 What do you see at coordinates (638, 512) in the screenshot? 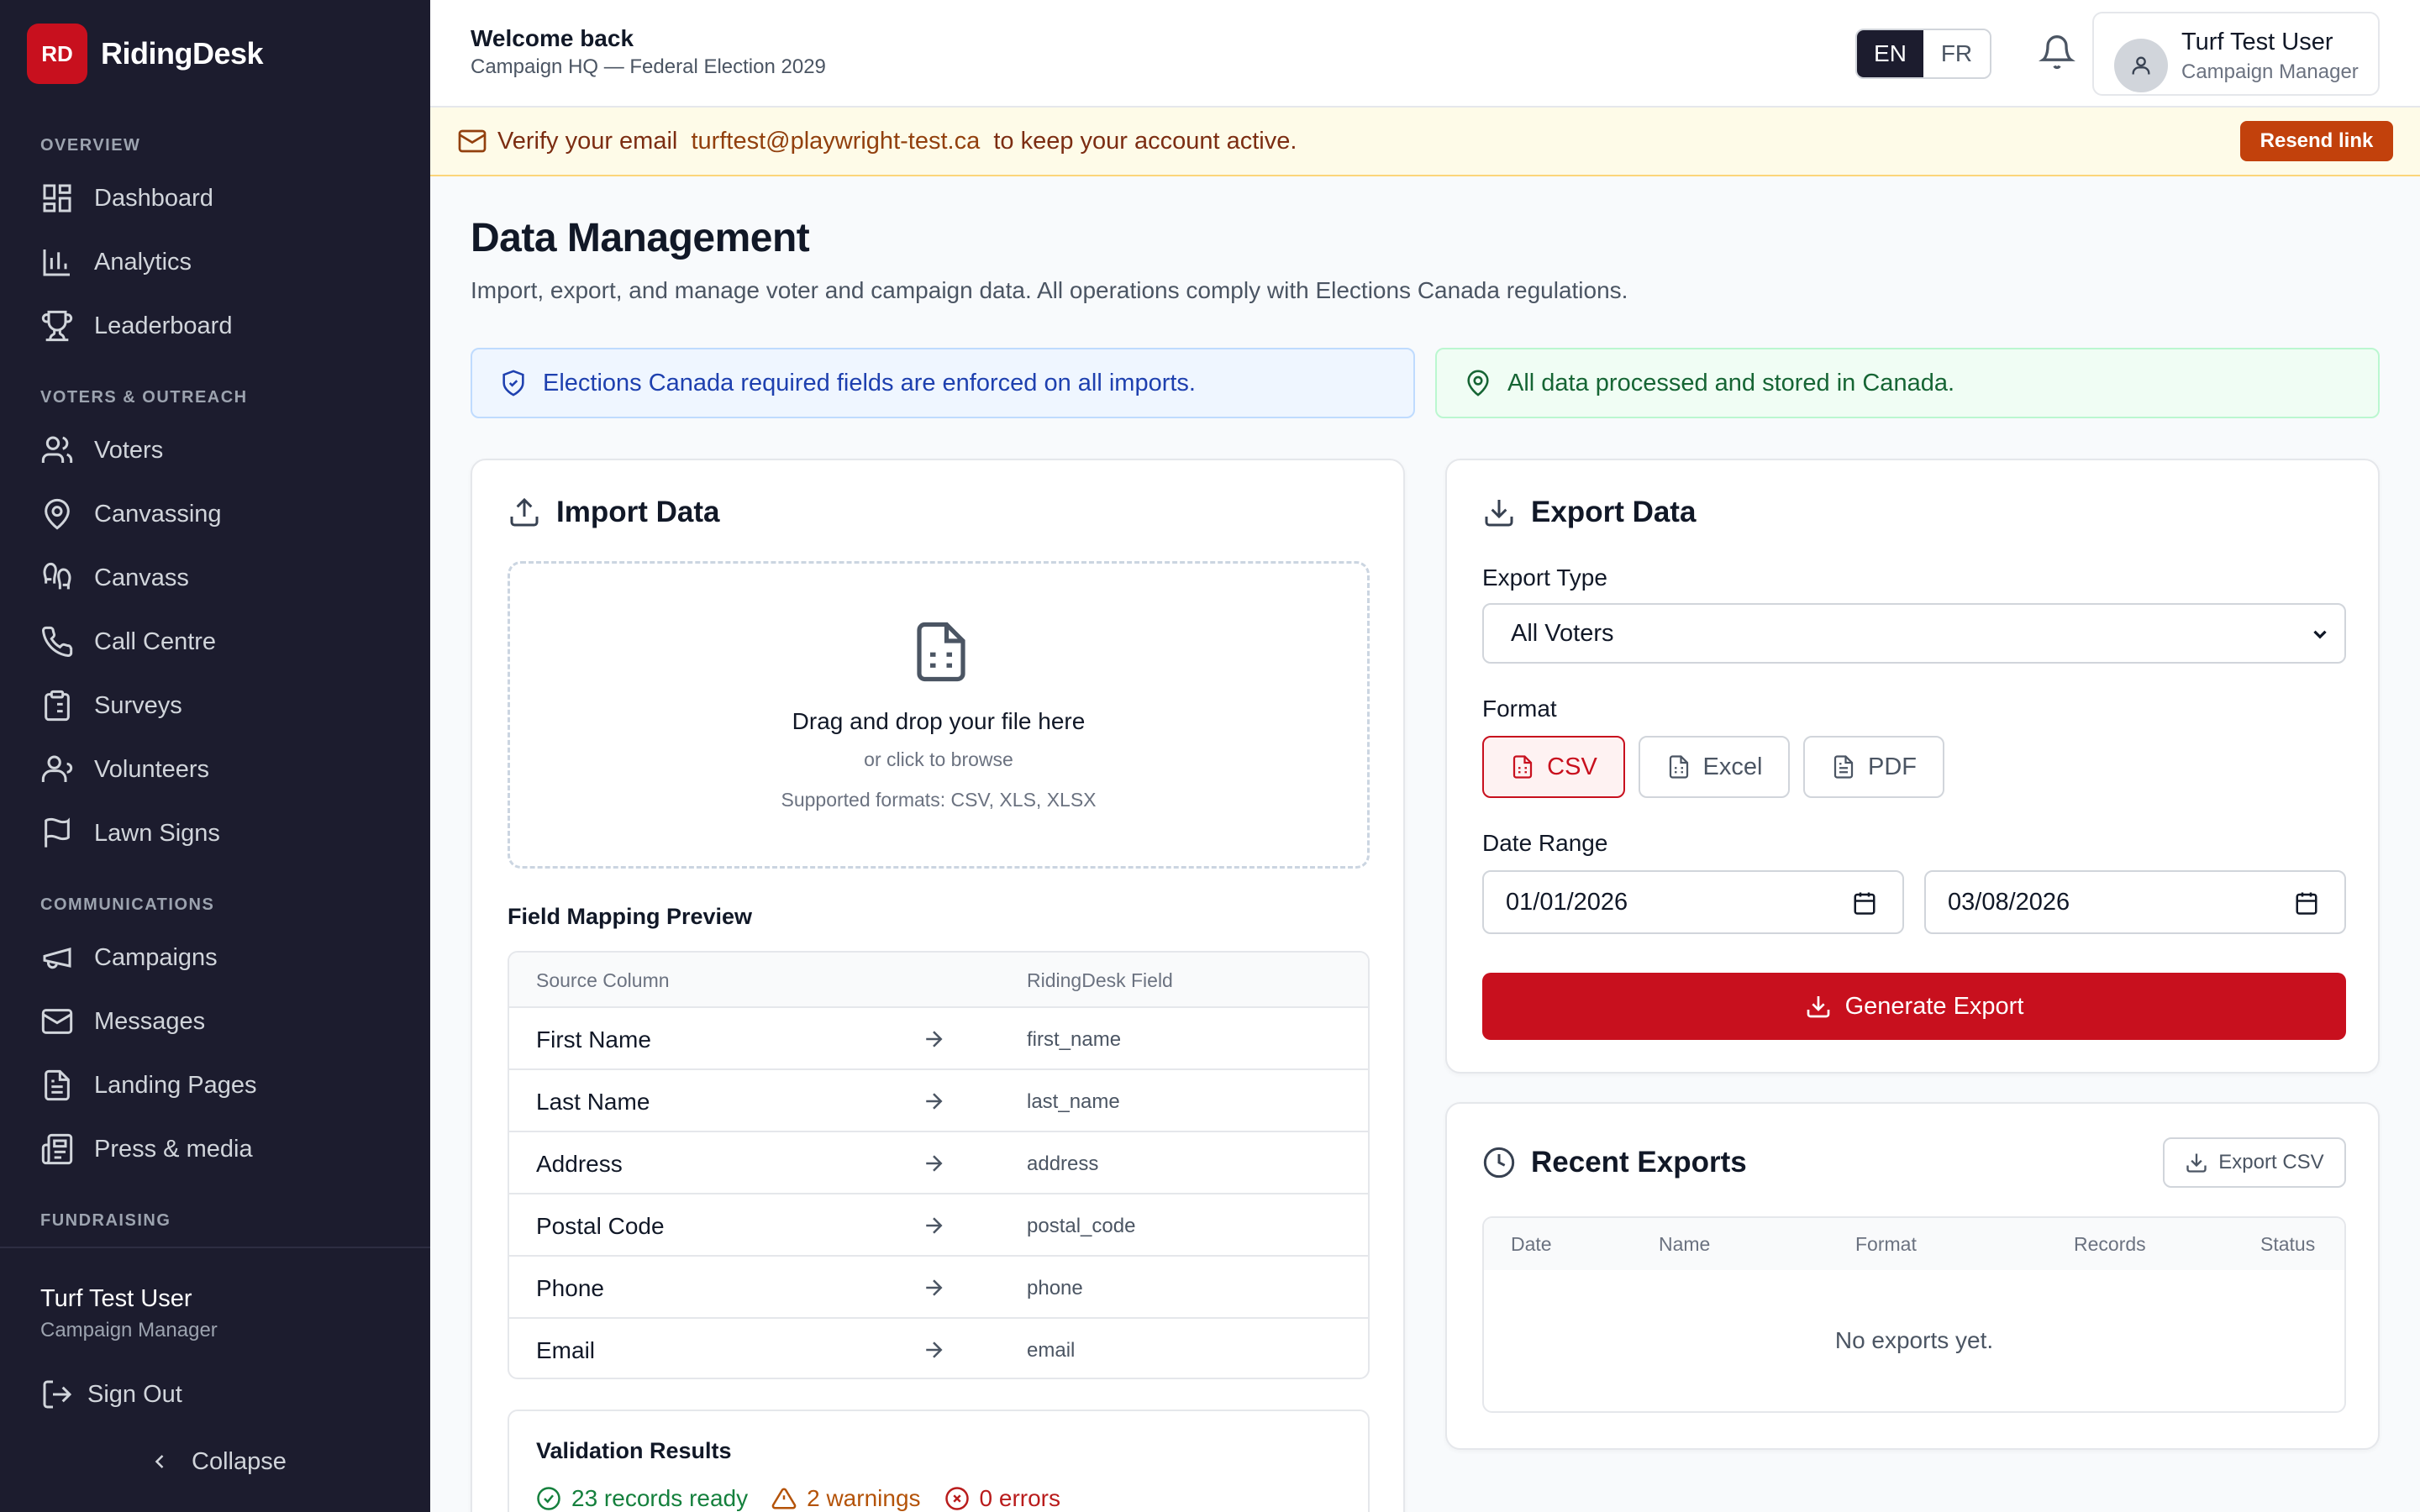
I see `import-title-text: Import Data` at bounding box center [638, 512].